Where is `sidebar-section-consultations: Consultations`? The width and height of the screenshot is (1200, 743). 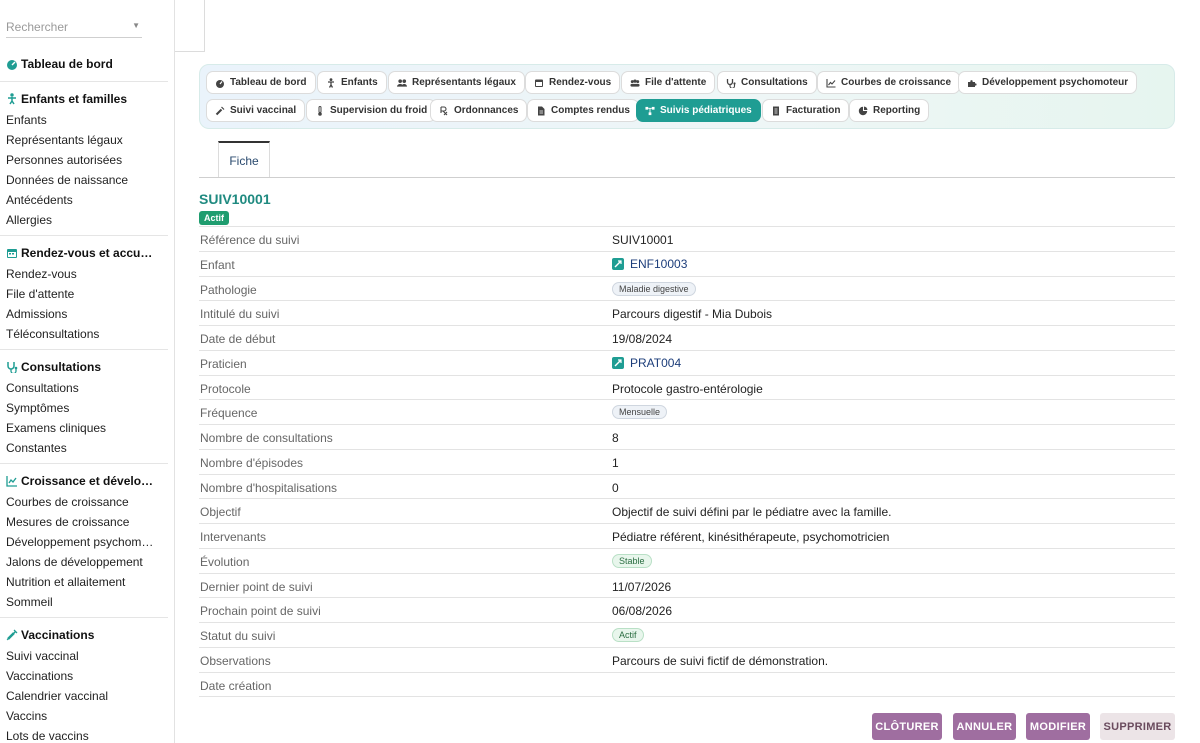
sidebar-section-consultations: Consultations is located at coordinates (53, 367).